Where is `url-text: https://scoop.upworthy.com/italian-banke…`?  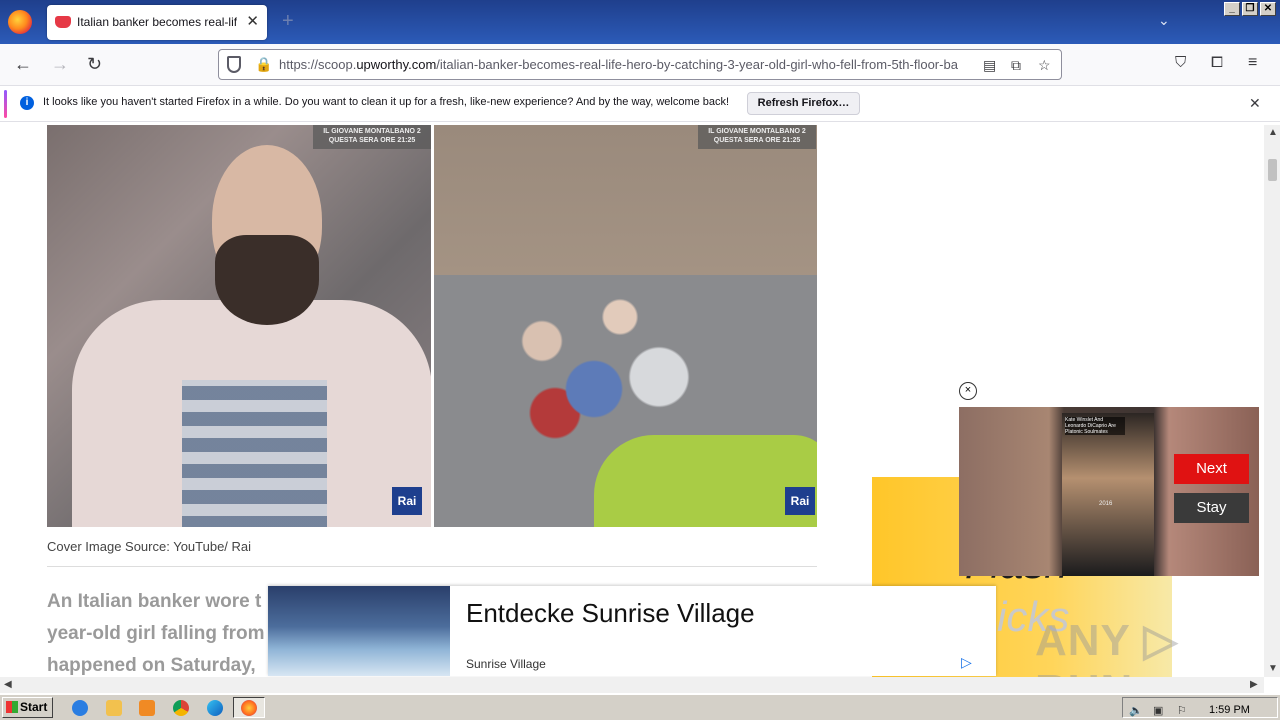
url-text: https://scoop.upworthy.com/italian-banke… is located at coordinates (626, 64).